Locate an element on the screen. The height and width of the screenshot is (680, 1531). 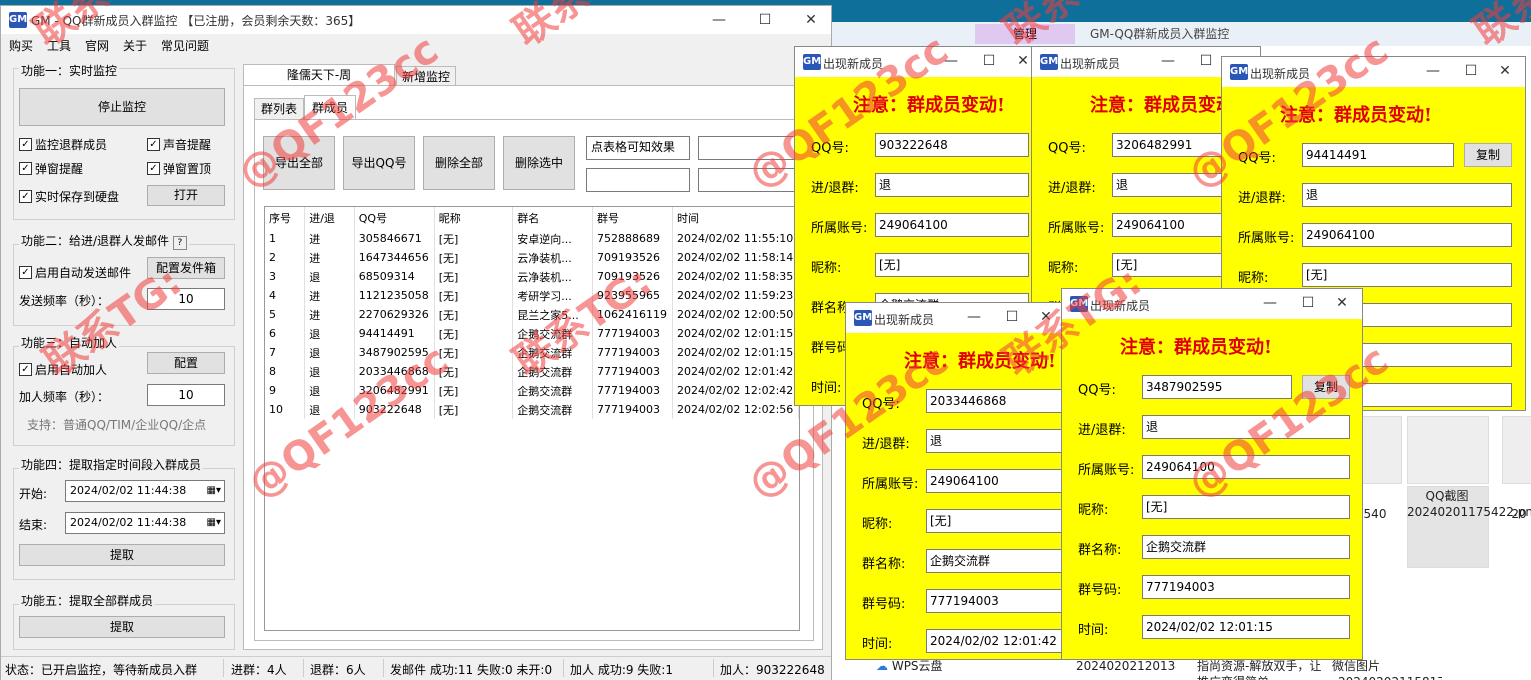
send-freq-input: 10 is located at coordinates (186, 299).